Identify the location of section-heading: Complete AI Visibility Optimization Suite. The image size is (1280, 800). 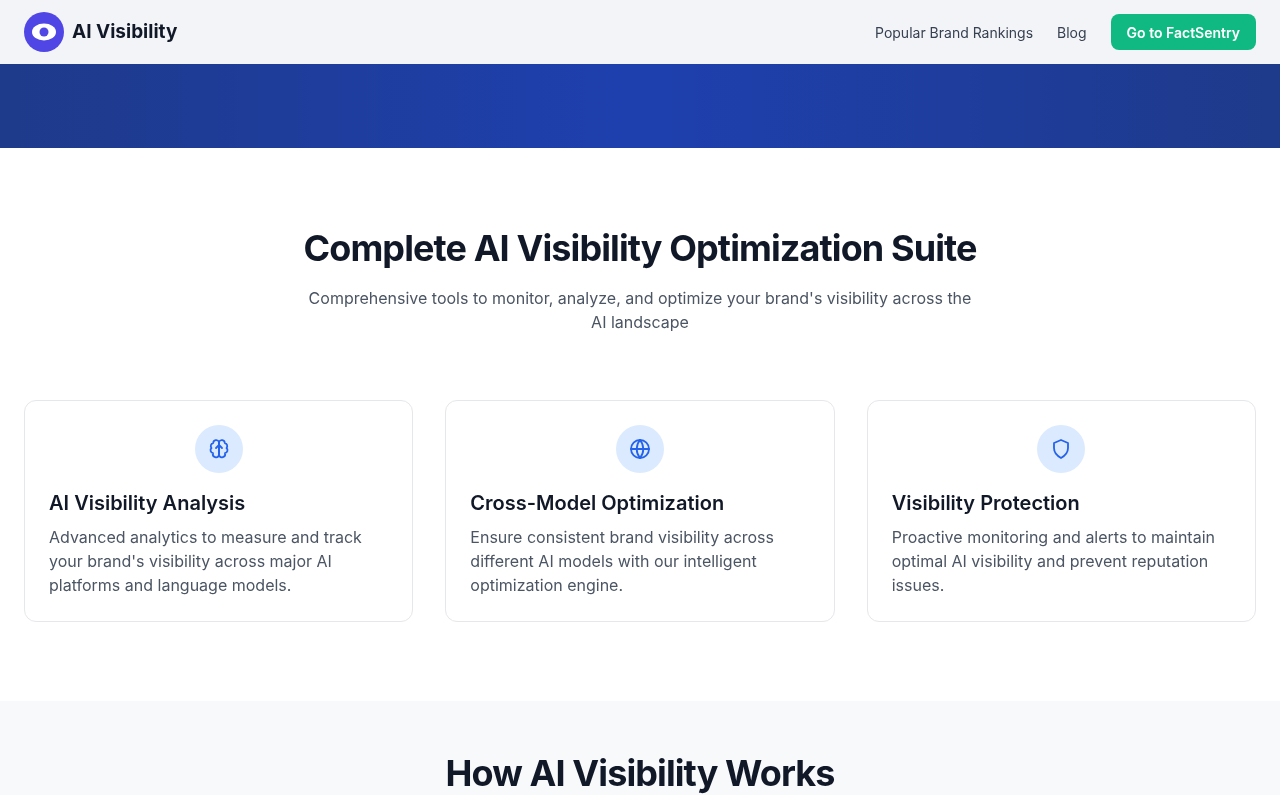
(640, 248).